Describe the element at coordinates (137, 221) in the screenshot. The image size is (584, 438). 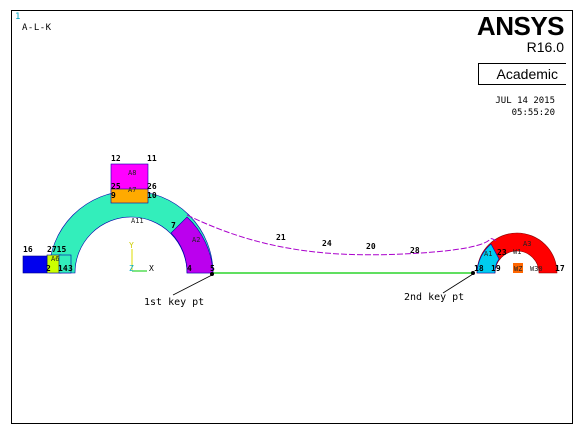
I see `area-label: A11` at that location.